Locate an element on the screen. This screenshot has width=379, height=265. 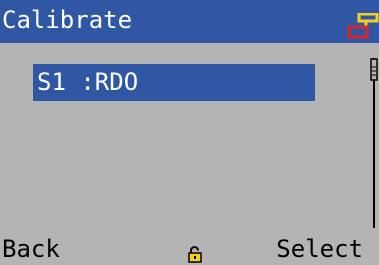
network-connection-icon is located at coordinates (363, 26).